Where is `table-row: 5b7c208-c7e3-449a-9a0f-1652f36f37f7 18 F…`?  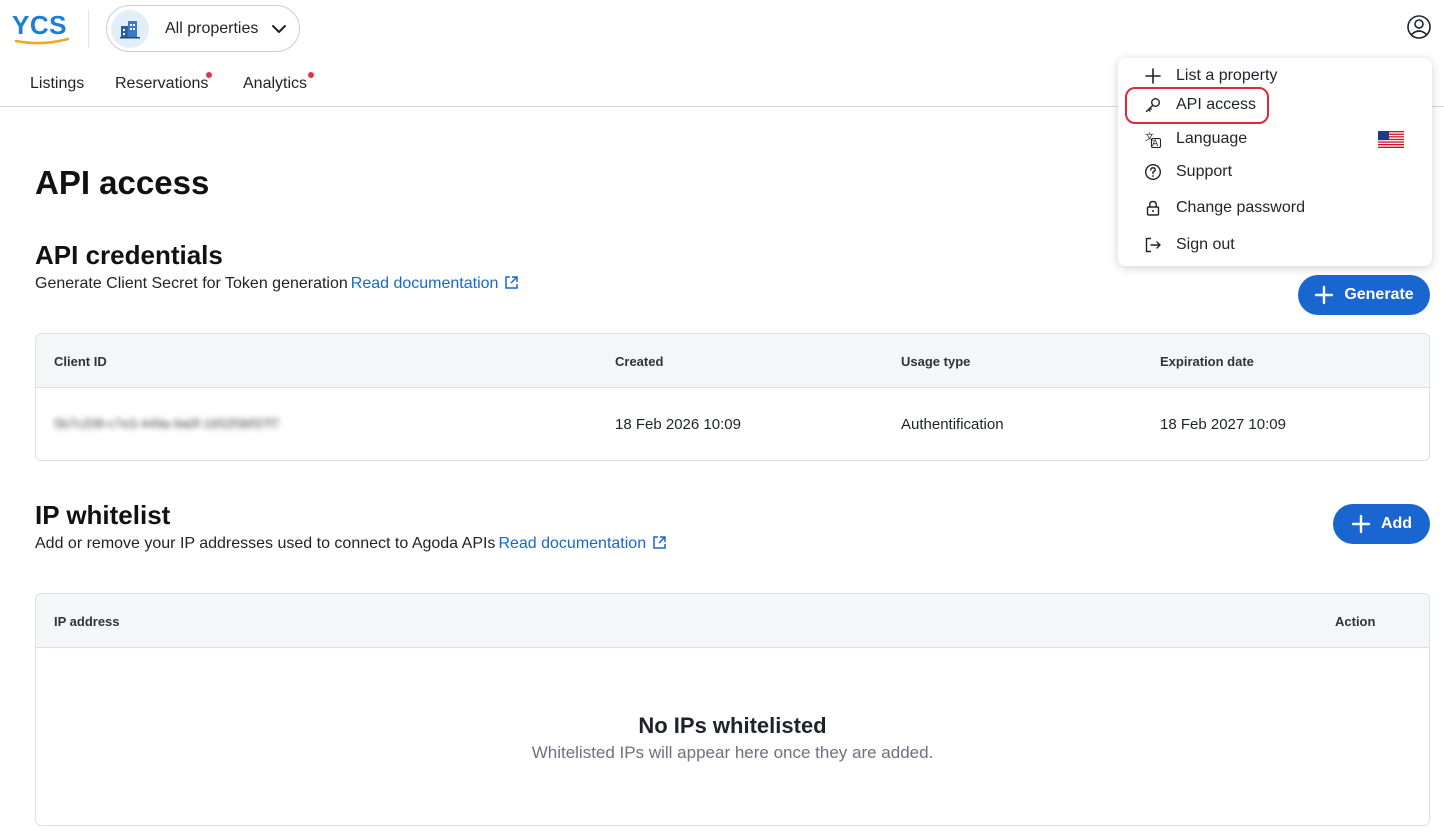
table-row: 5b7c208-c7e3-449a-9a0f-1652f36f37f7 18 F… is located at coordinates (732, 424).